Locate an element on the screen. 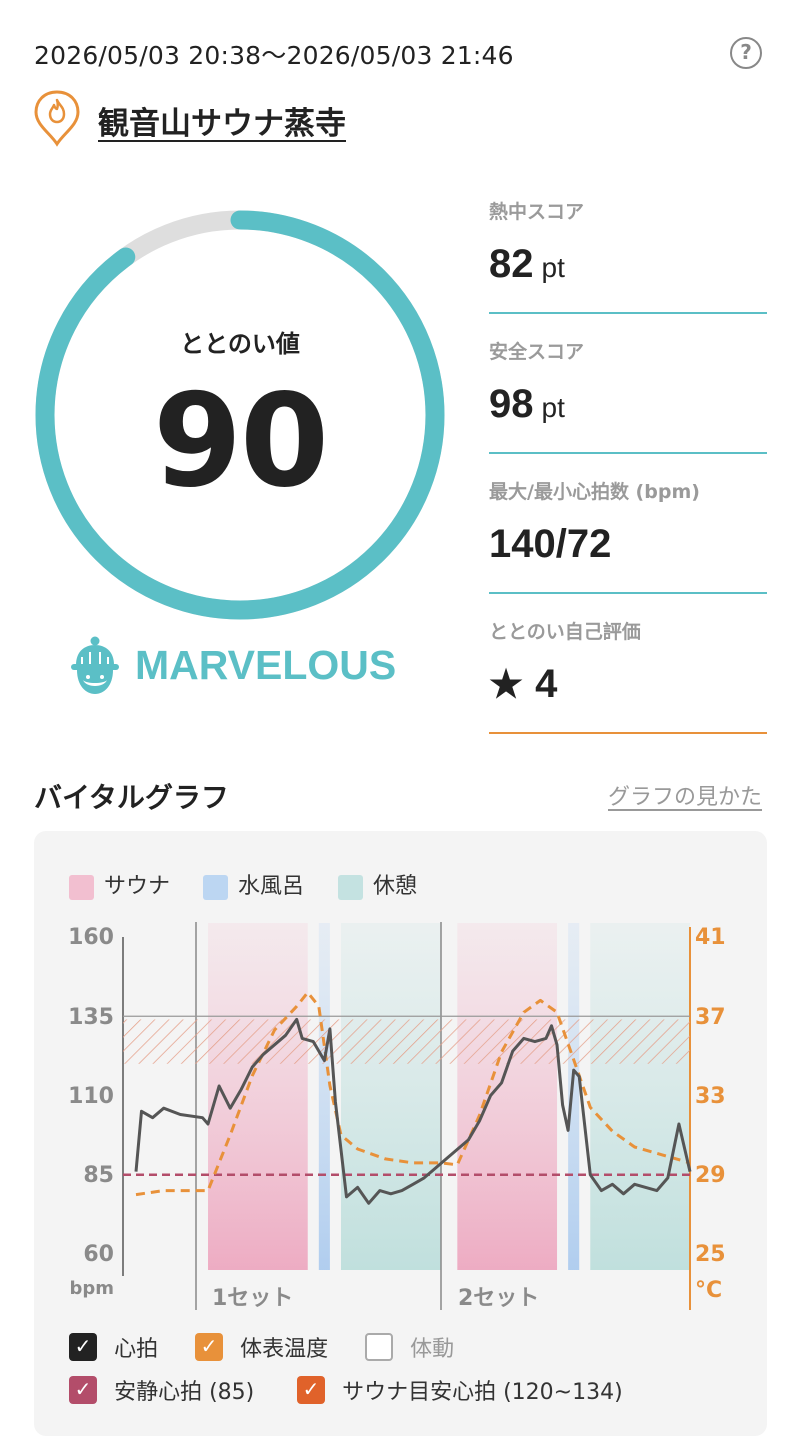 This screenshot has width=800, height=1444. toggle-label: 安静心拍 (85) is located at coordinates (184, 1392).